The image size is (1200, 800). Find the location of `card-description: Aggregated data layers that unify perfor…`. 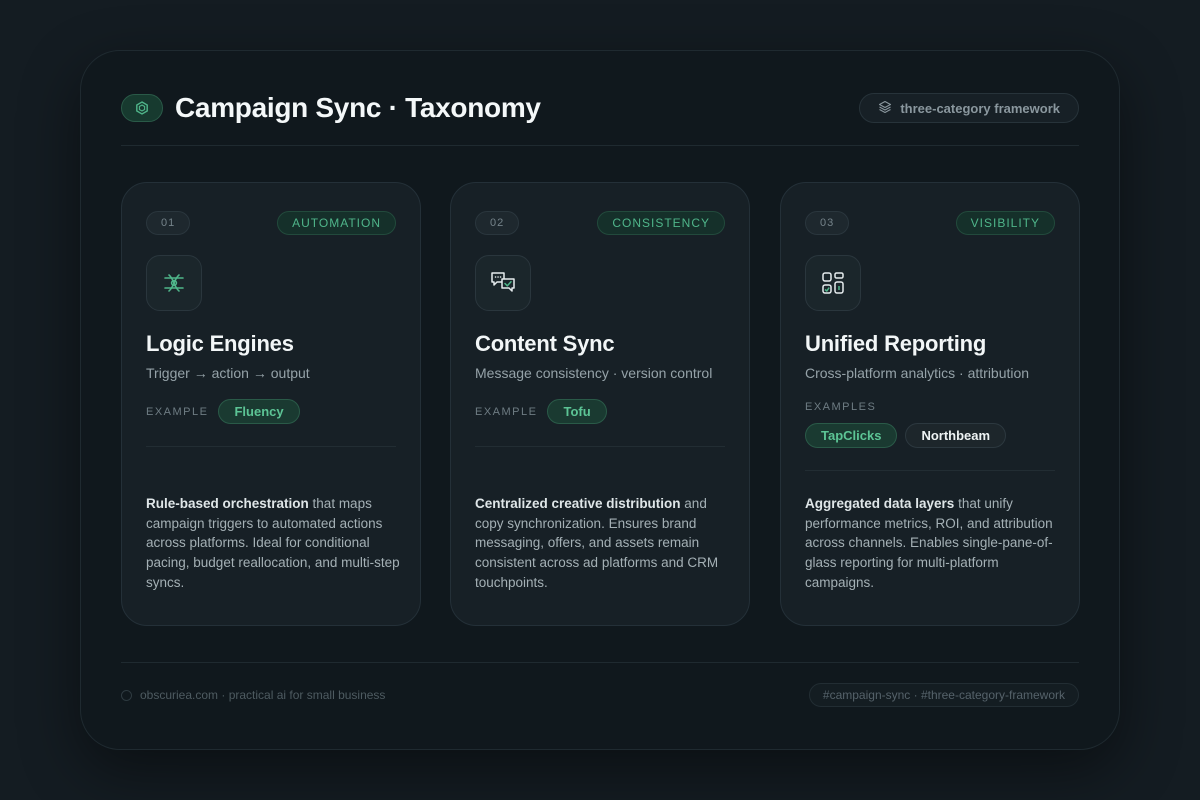

card-description: Aggregated data layers that unify perfor… is located at coordinates (932, 543).